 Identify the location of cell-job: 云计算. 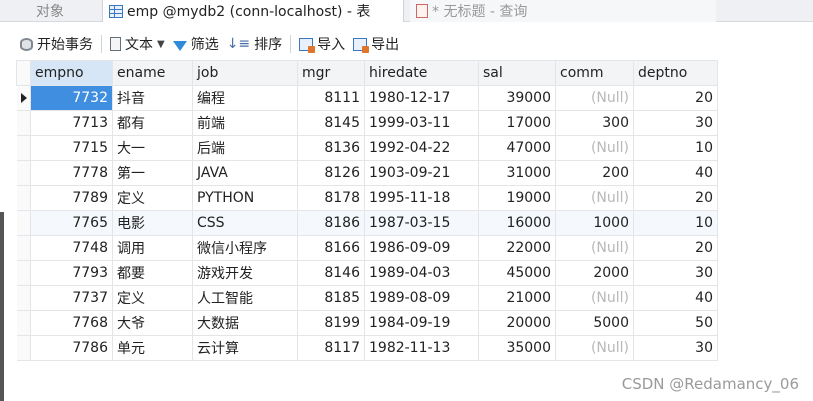
(245, 348).